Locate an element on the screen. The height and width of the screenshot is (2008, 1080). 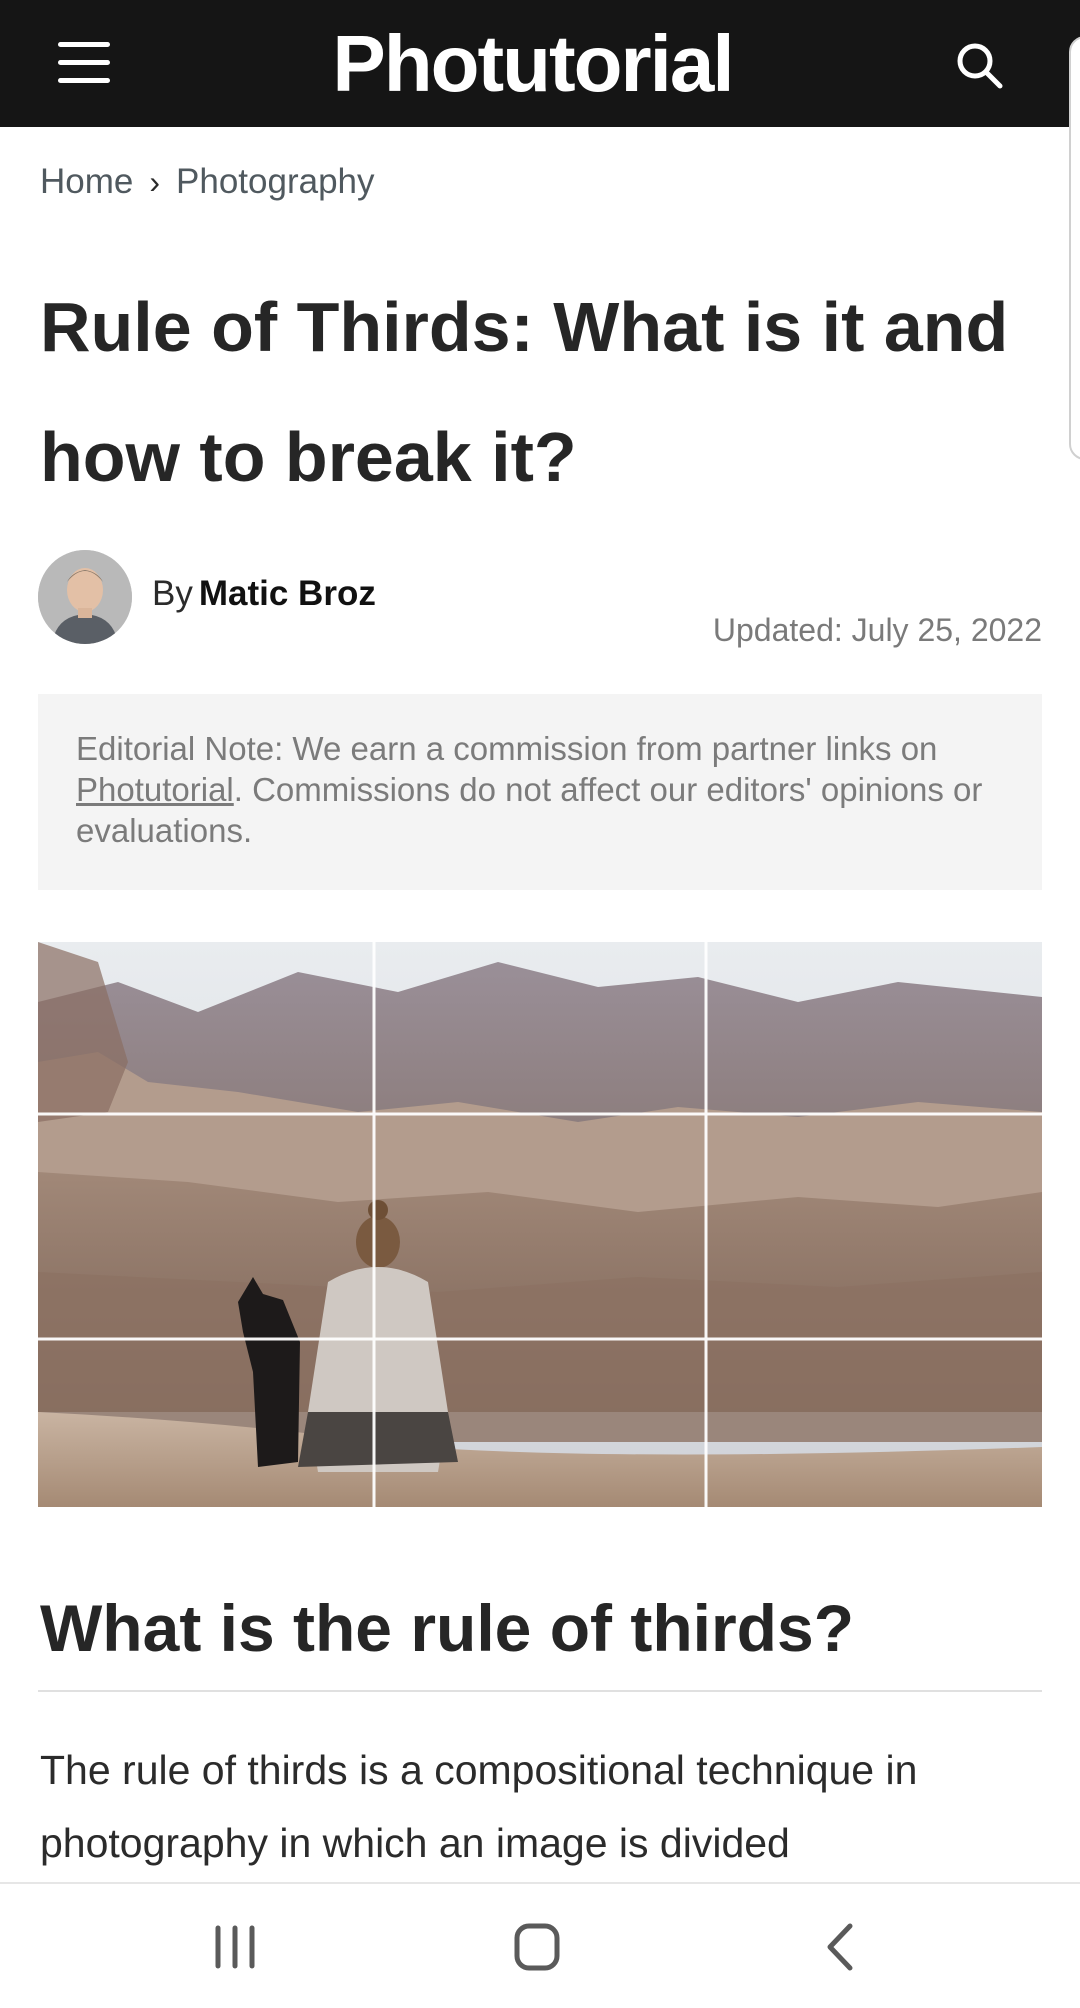
recent-apps-icon is located at coordinates (235, 1947).